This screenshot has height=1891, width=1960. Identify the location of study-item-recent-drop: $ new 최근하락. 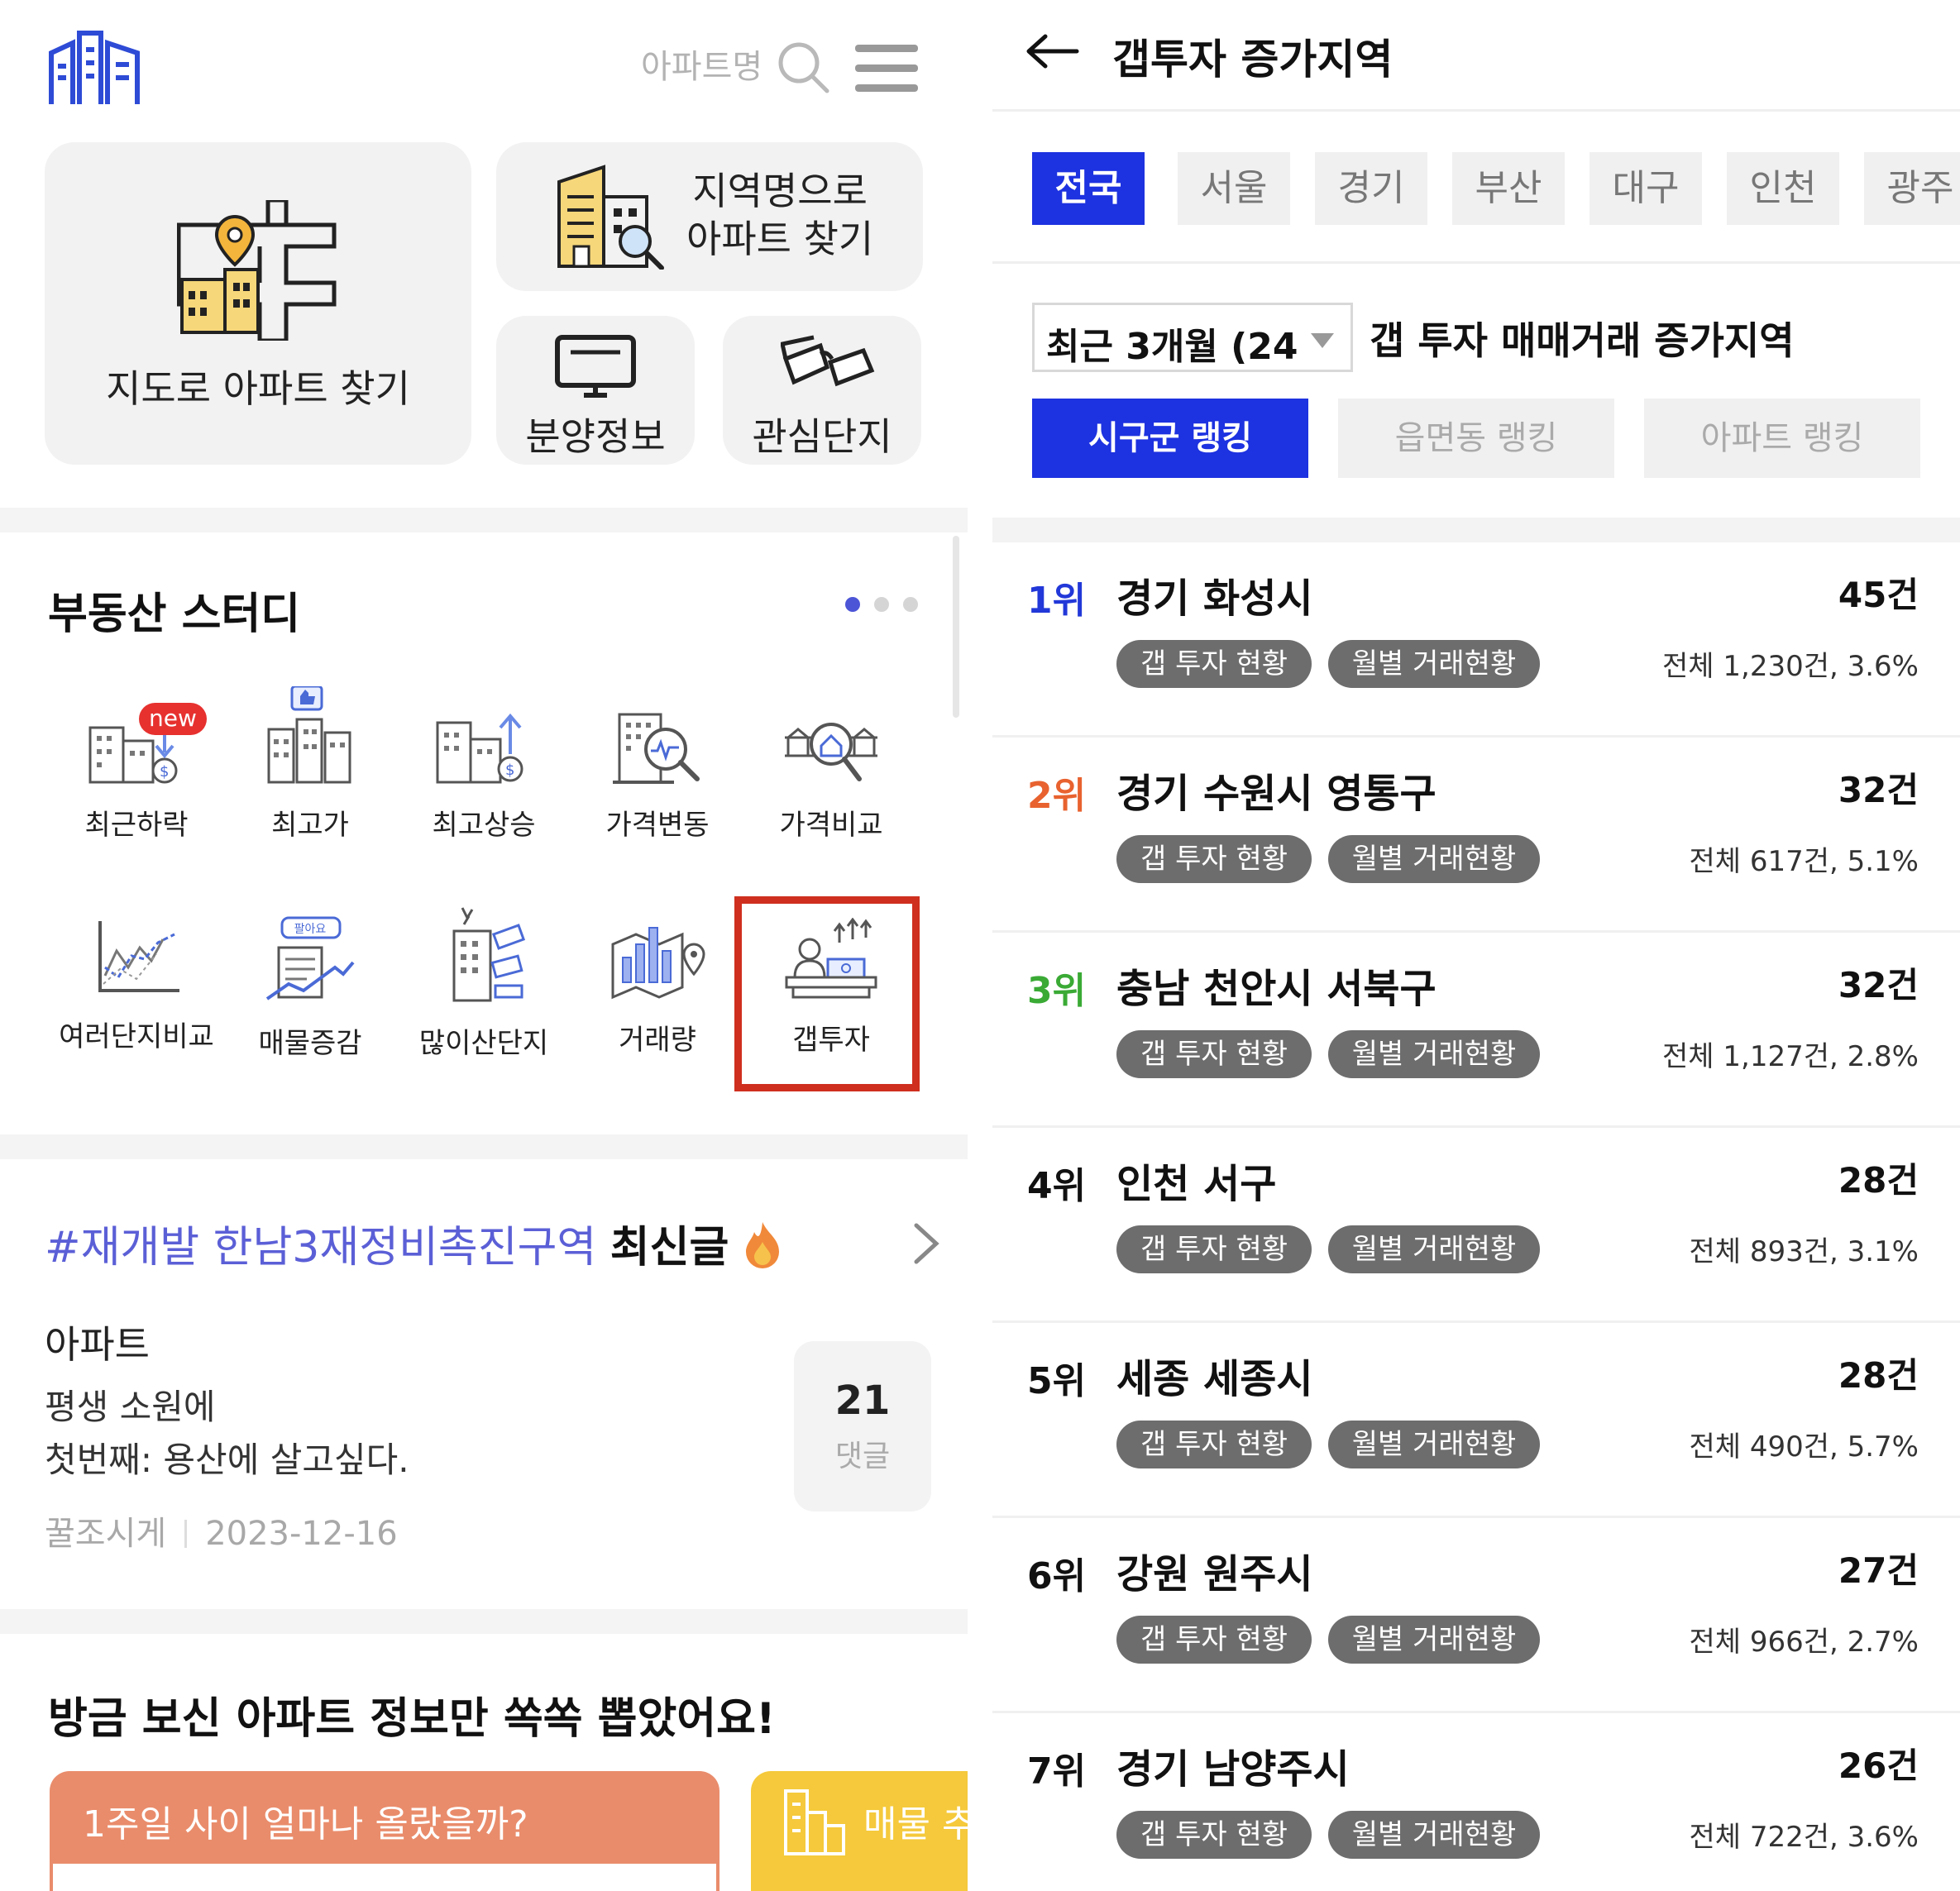
(136, 773).